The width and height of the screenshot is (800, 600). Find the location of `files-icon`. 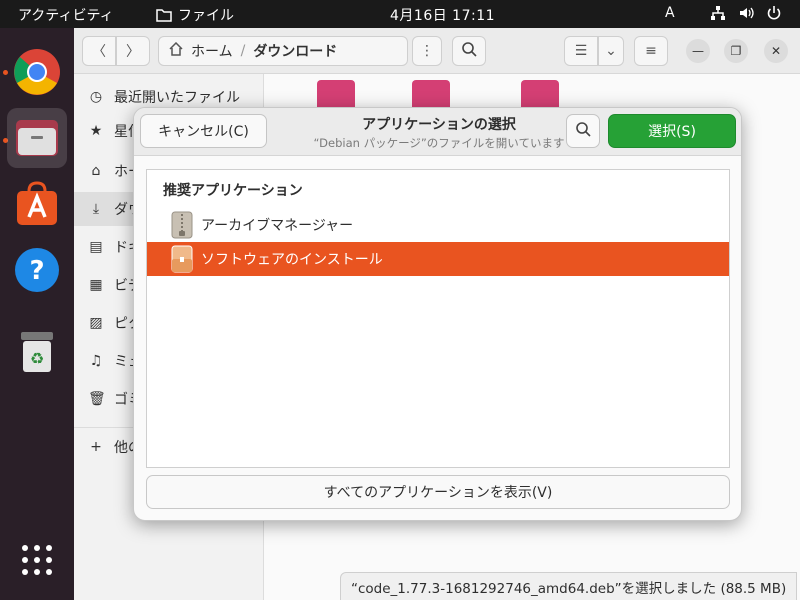

files-icon is located at coordinates (37, 138).